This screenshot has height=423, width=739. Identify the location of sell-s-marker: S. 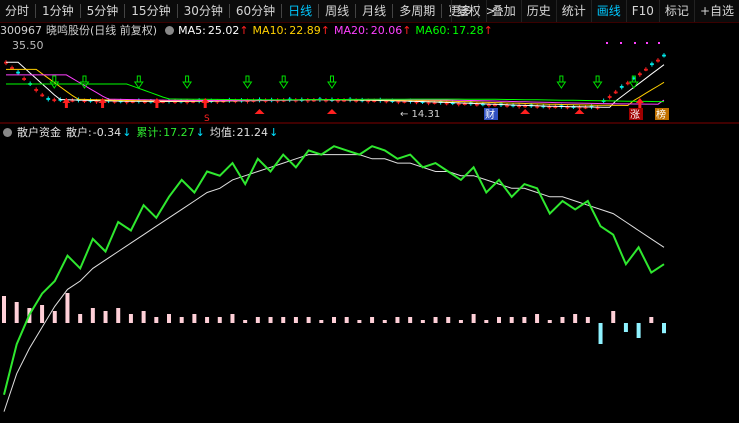
(207, 119).